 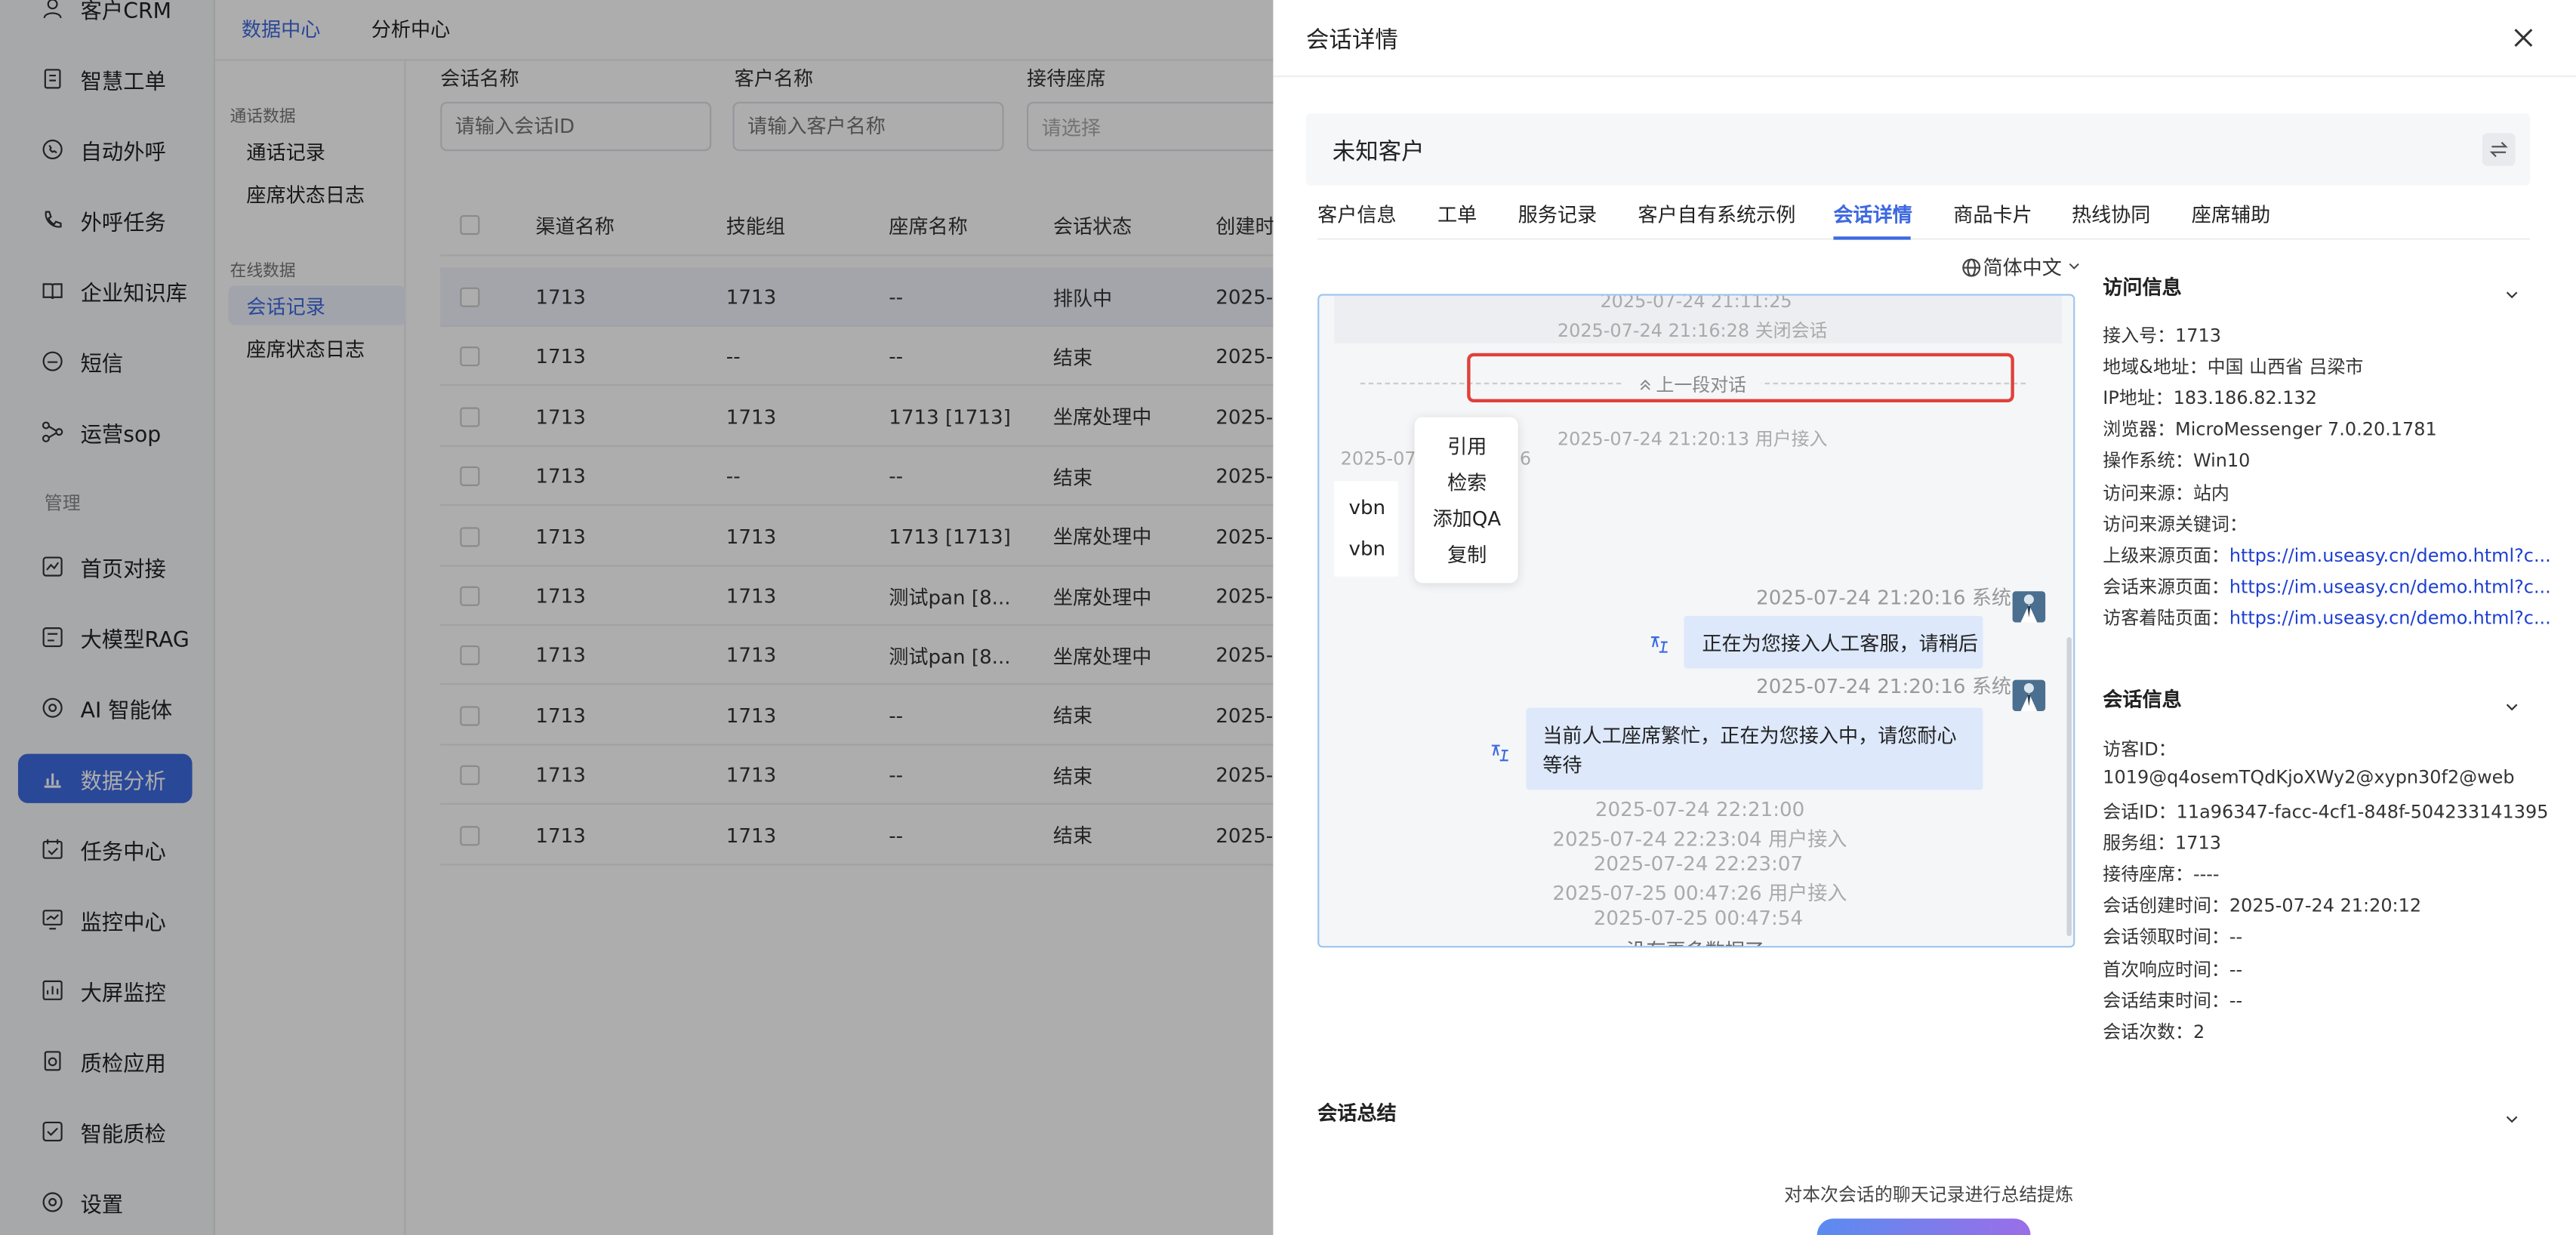 What do you see at coordinates (1557, 214) in the screenshot?
I see `drawer-tab-2: 服务记录` at bounding box center [1557, 214].